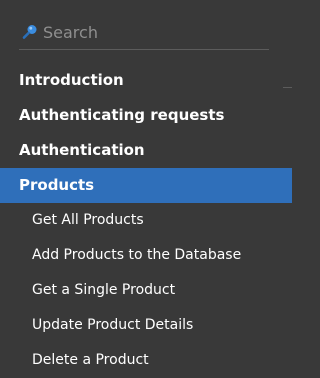  I want to click on sidebar-subitem-delete-product: Delete a Product, so click(146, 360).